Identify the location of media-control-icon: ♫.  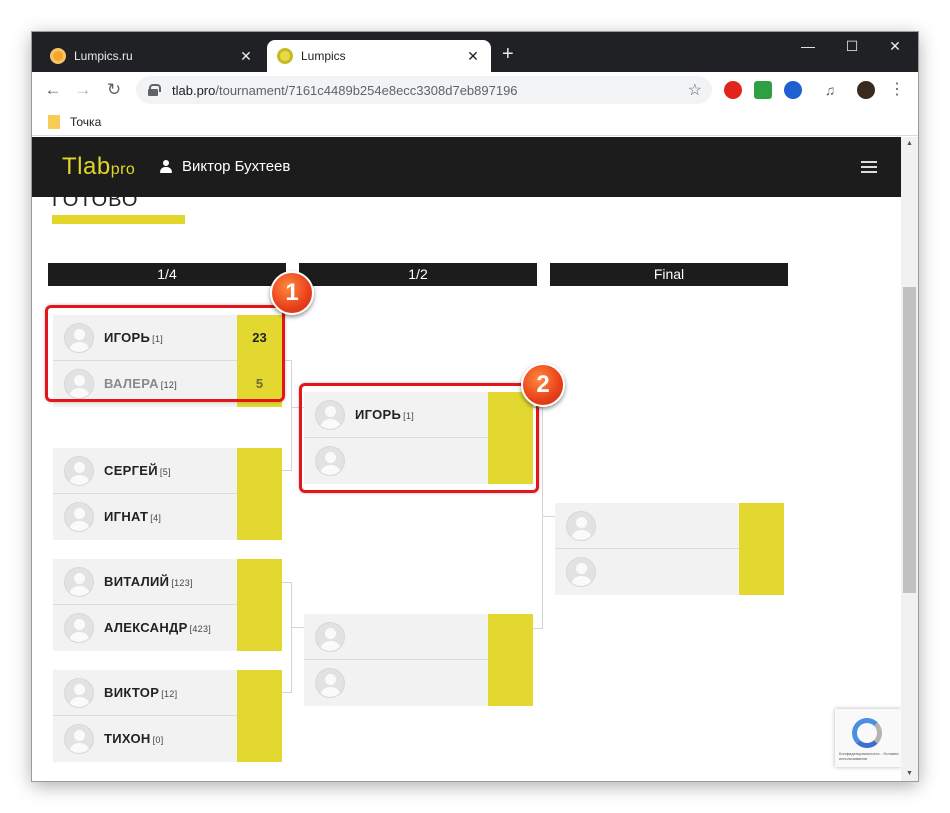
(830, 90).